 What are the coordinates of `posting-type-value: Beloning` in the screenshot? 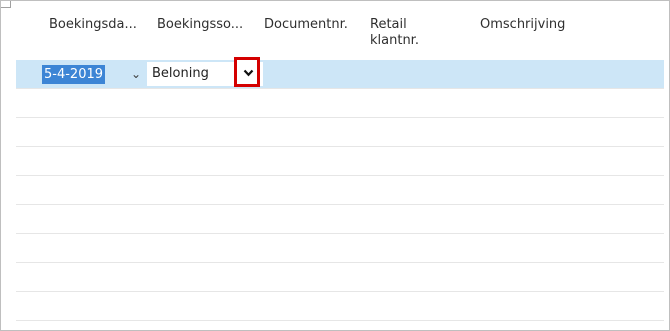 It's located at (180, 73).